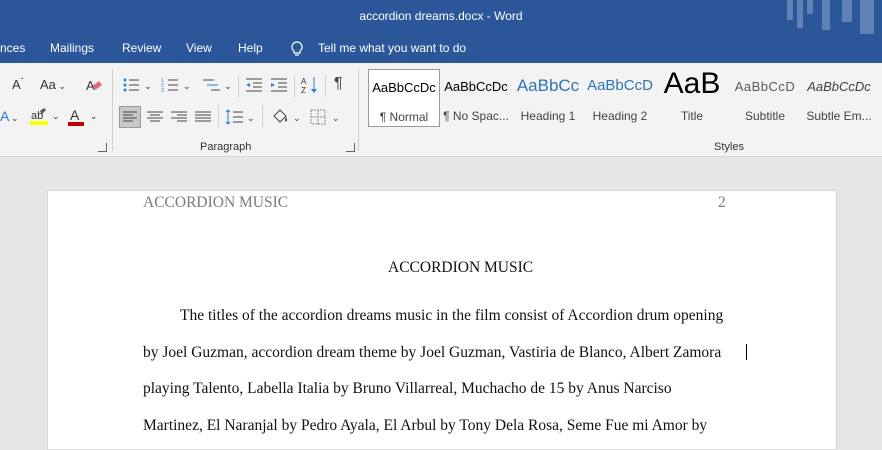 This screenshot has height=450, width=882. I want to click on highlight-color-icon: ab ⌄, so click(45, 117).